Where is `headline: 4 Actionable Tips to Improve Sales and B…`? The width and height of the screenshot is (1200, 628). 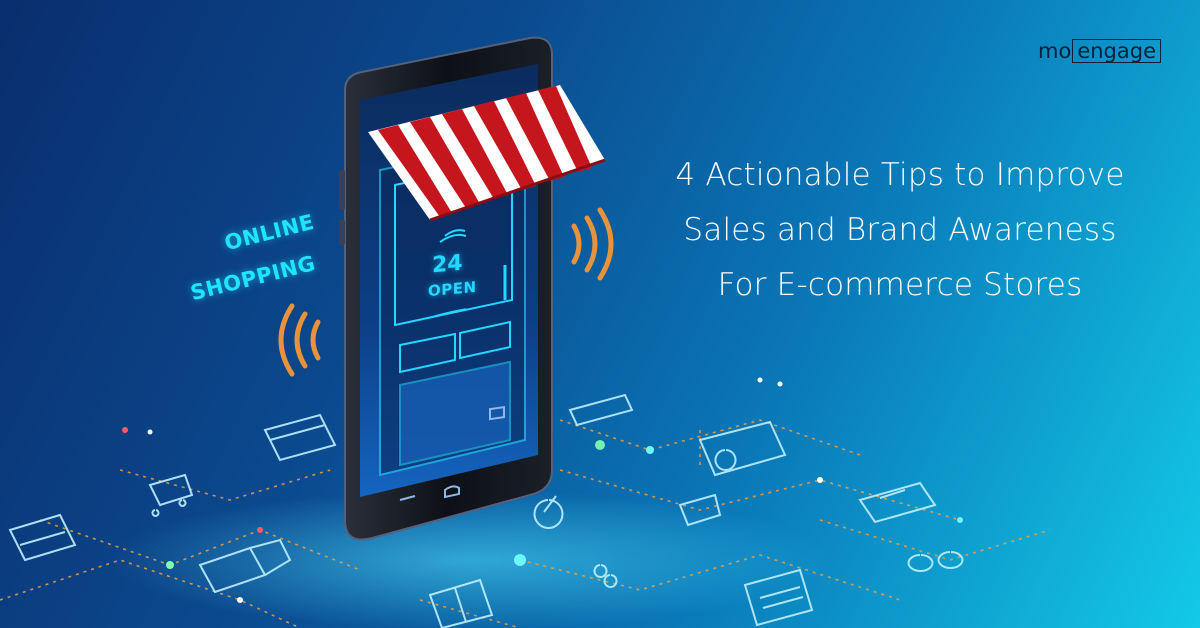
headline: 4 Actionable Tips to Improve Sales and B… is located at coordinates (900, 230).